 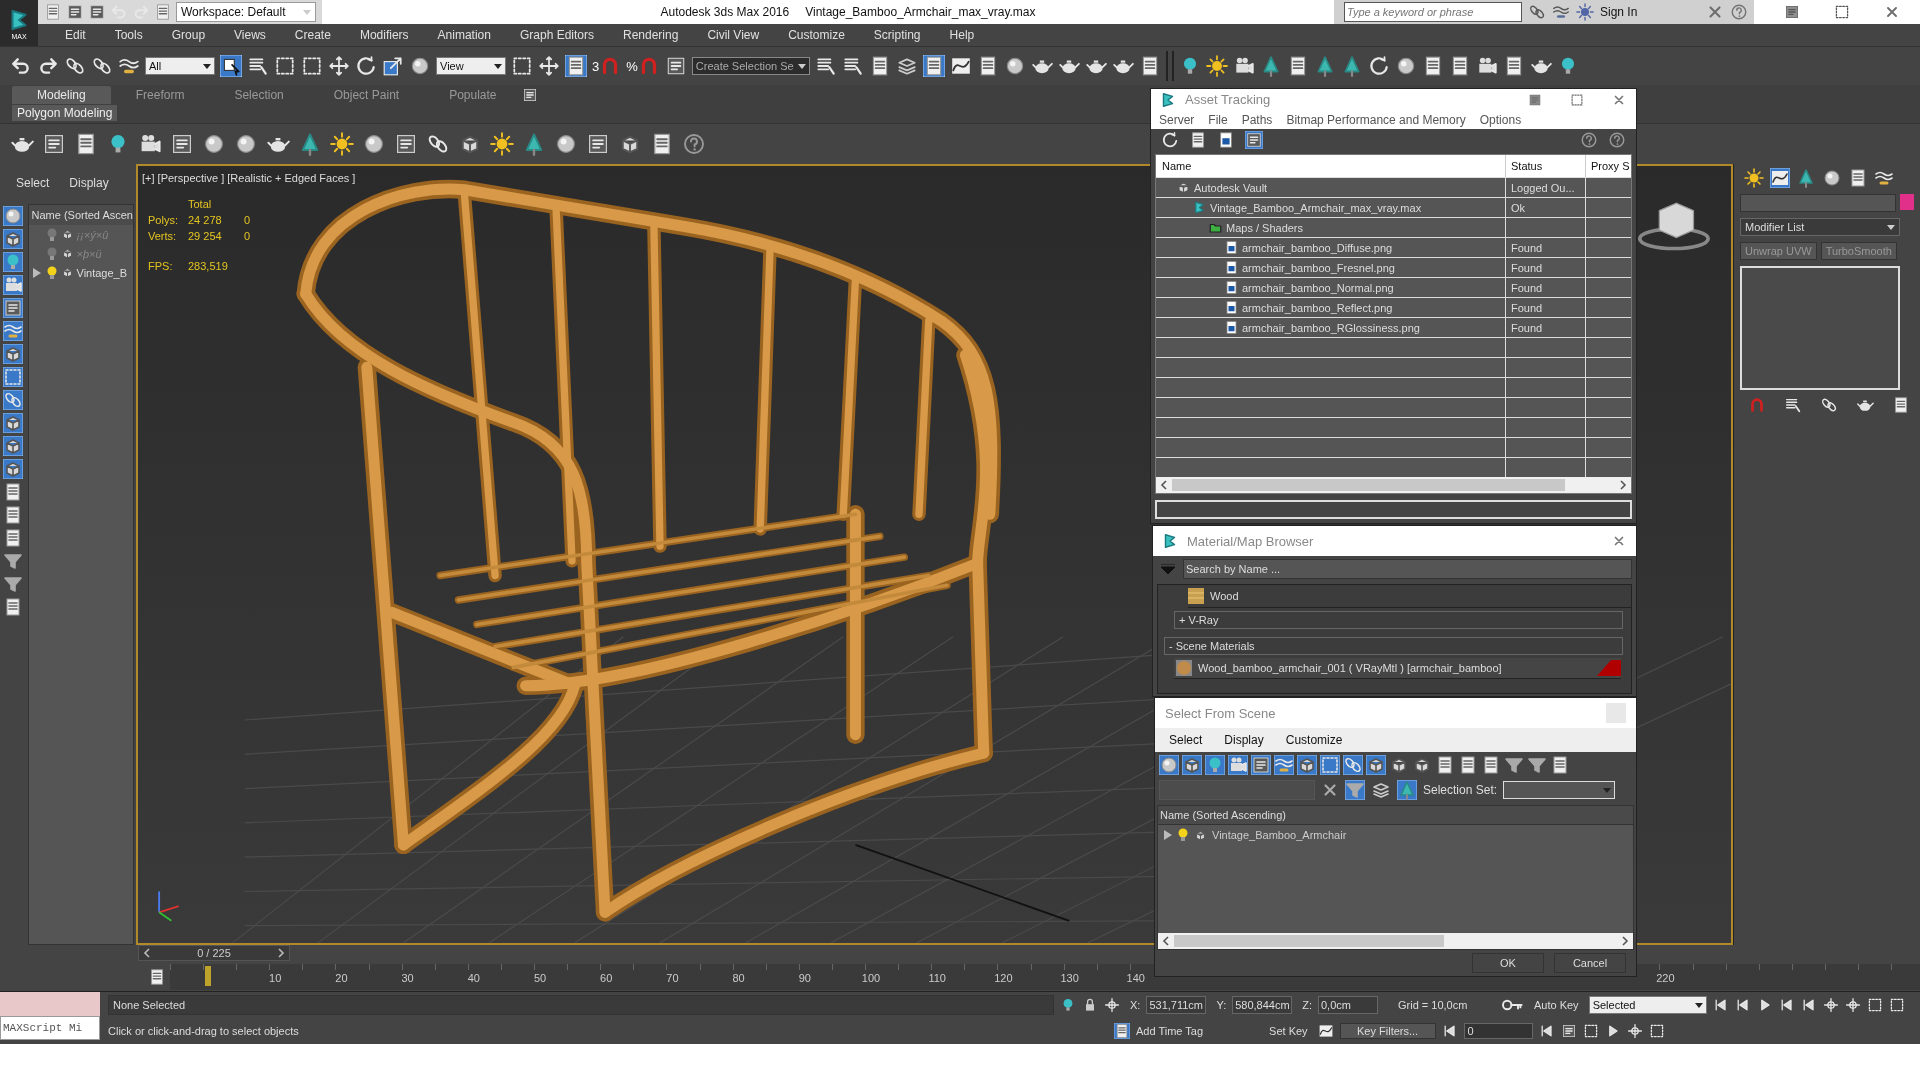 What do you see at coordinates (1307, 1005) in the screenshot?
I see `axis-label: Z:` at bounding box center [1307, 1005].